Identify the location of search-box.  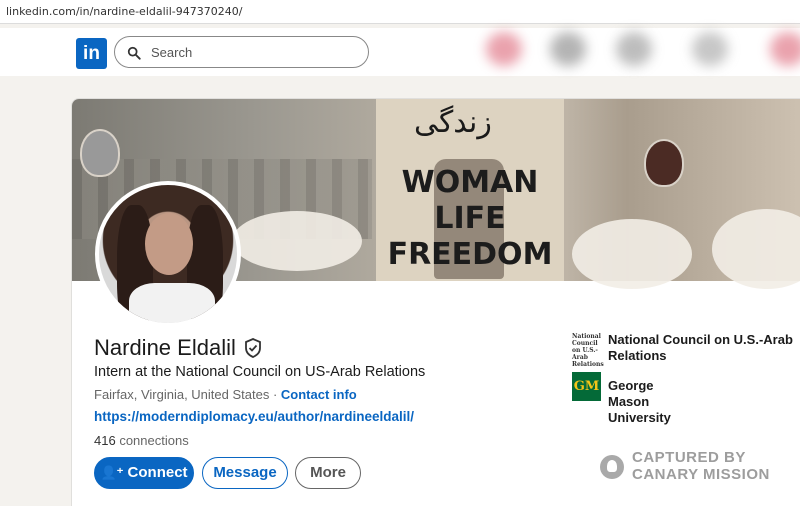
(241, 52).